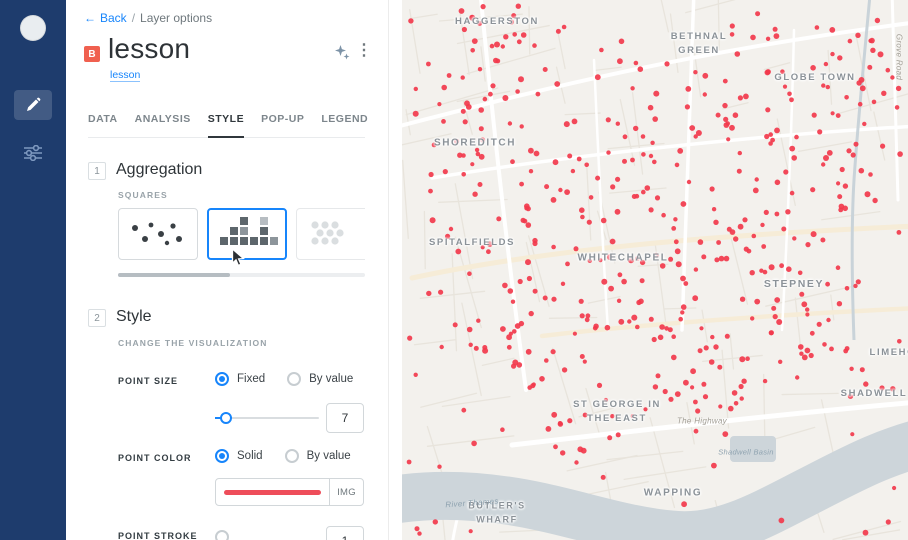 This screenshot has height=540, width=908. What do you see at coordinates (364, 51) in the screenshot?
I see `overflow-menu-icon: ⋮` at bounding box center [364, 51].